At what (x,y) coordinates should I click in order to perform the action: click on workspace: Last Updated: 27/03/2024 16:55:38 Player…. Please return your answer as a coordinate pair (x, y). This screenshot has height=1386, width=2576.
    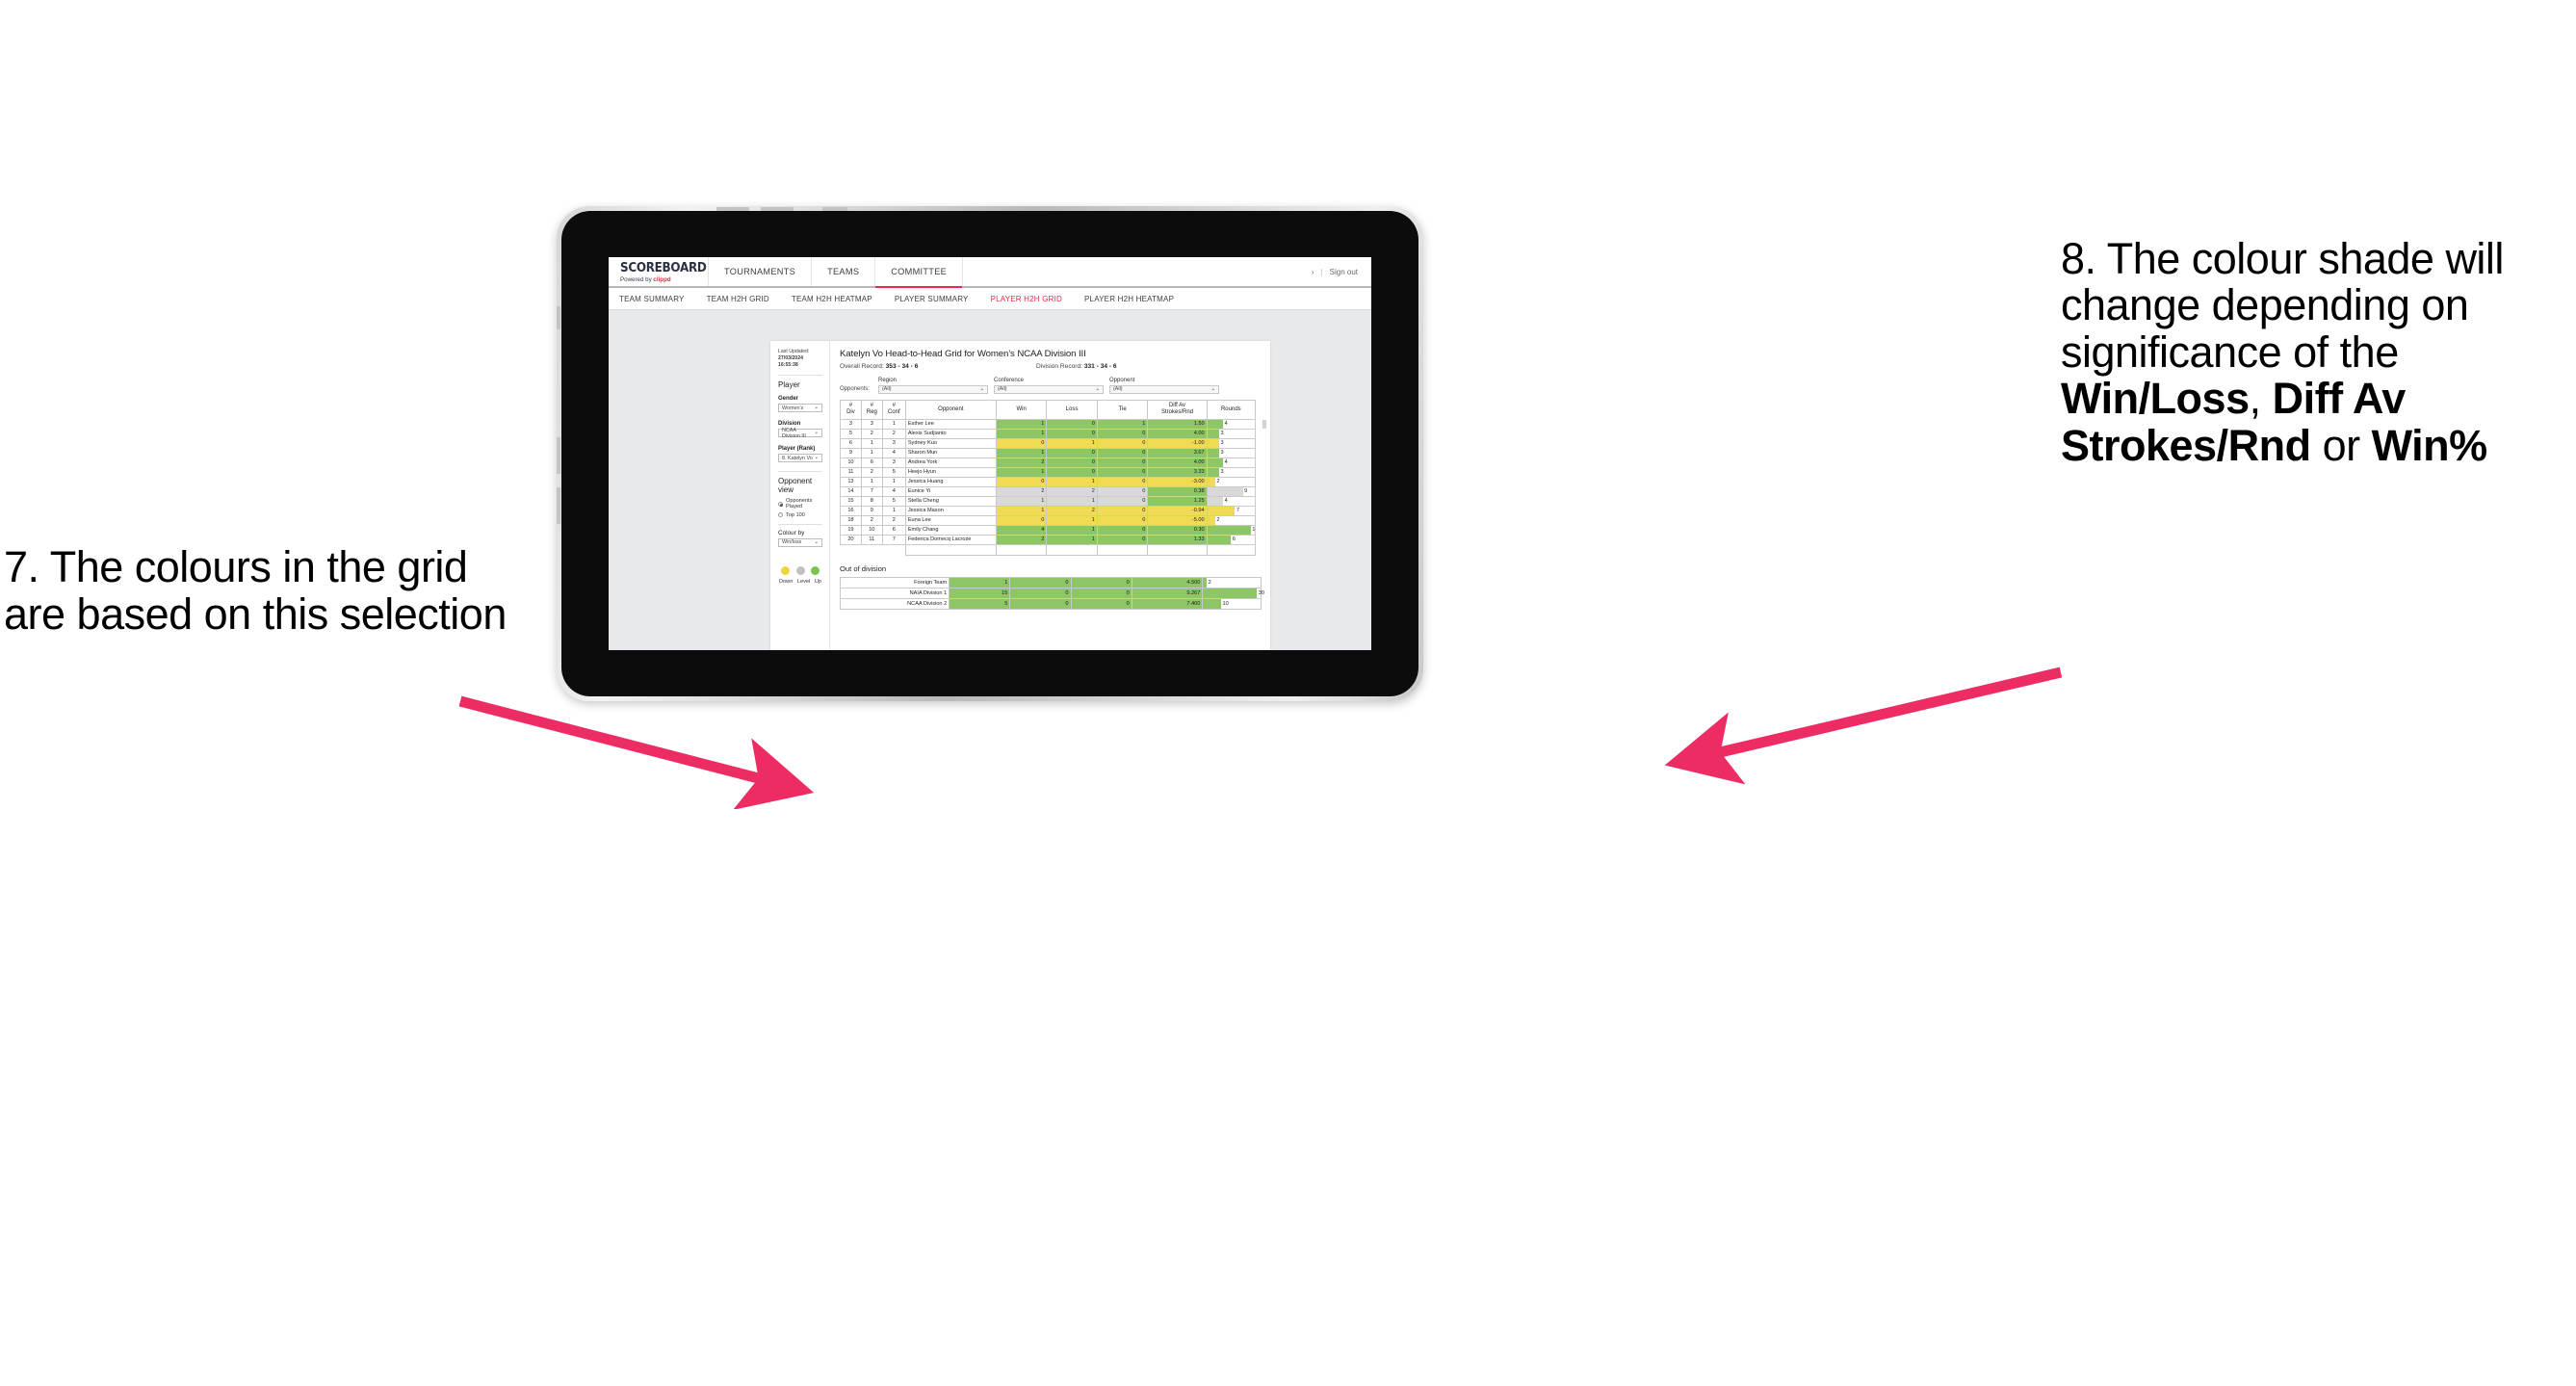
    Looking at the image, I should click on (990, 480).